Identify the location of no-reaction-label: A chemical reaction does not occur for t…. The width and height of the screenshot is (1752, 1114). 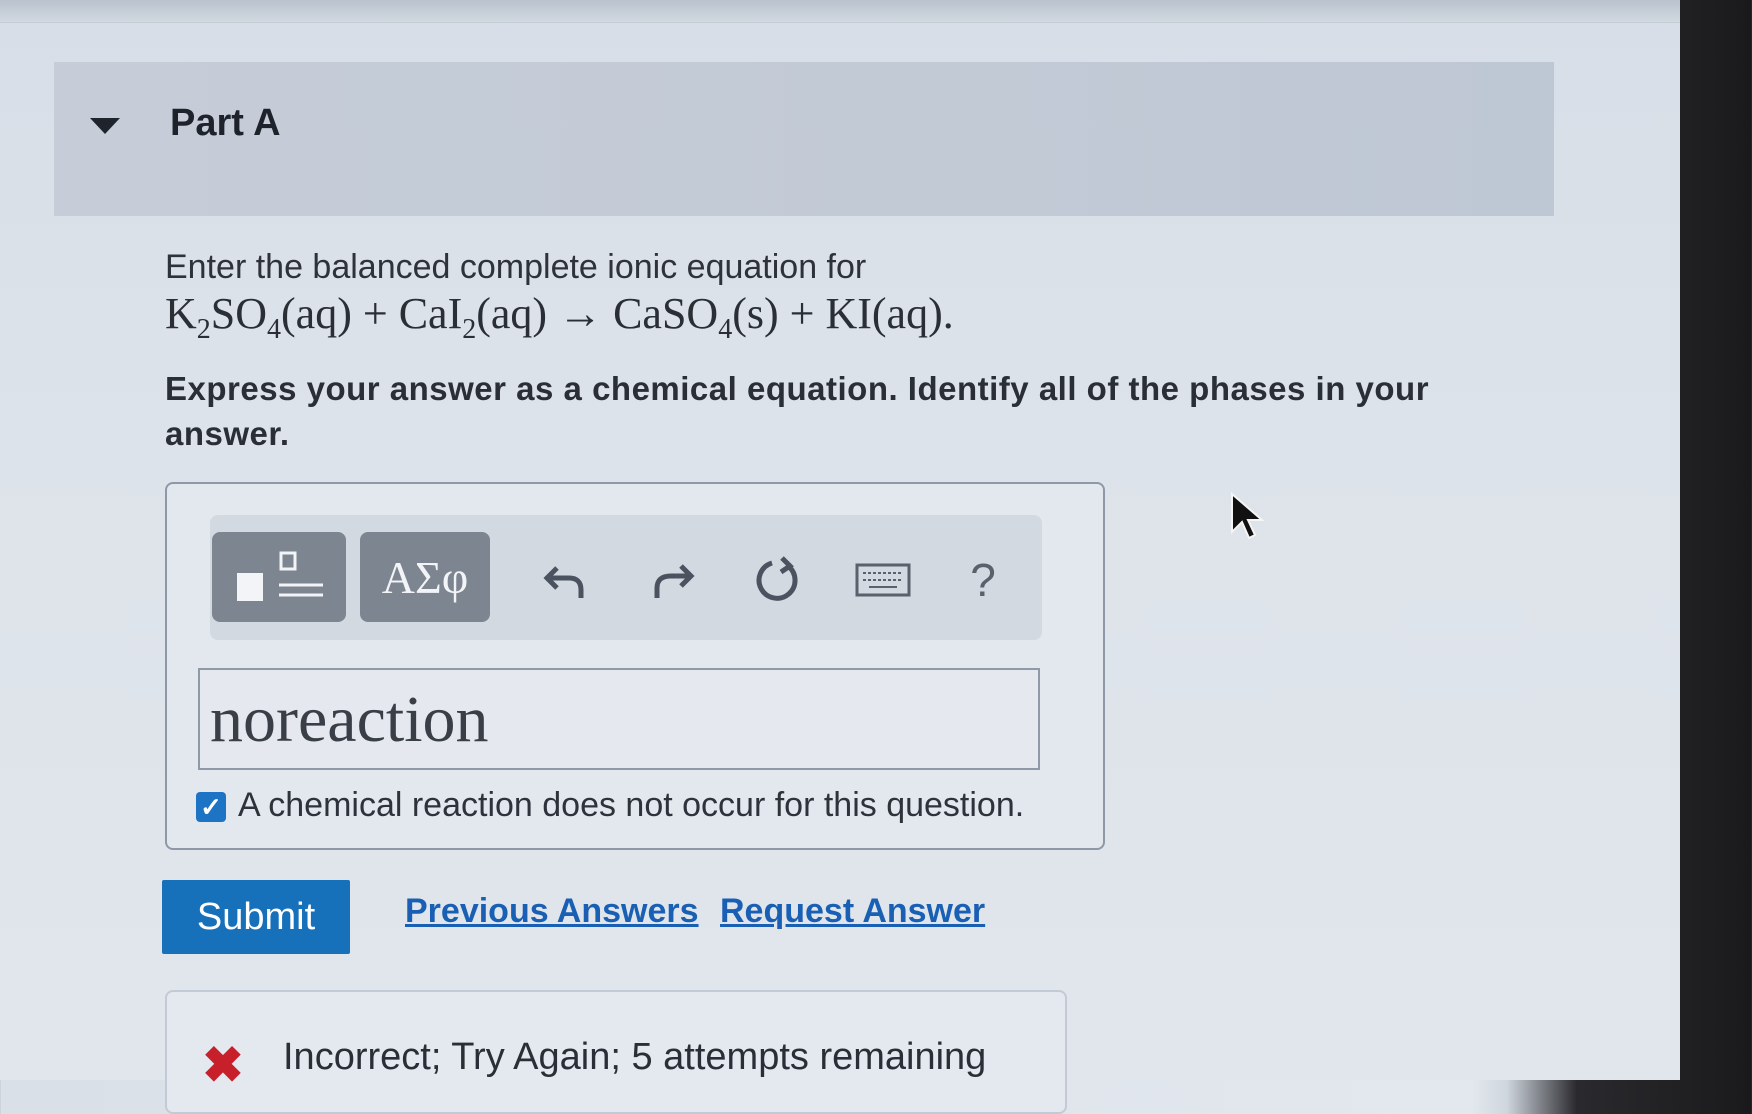
(631, 805).